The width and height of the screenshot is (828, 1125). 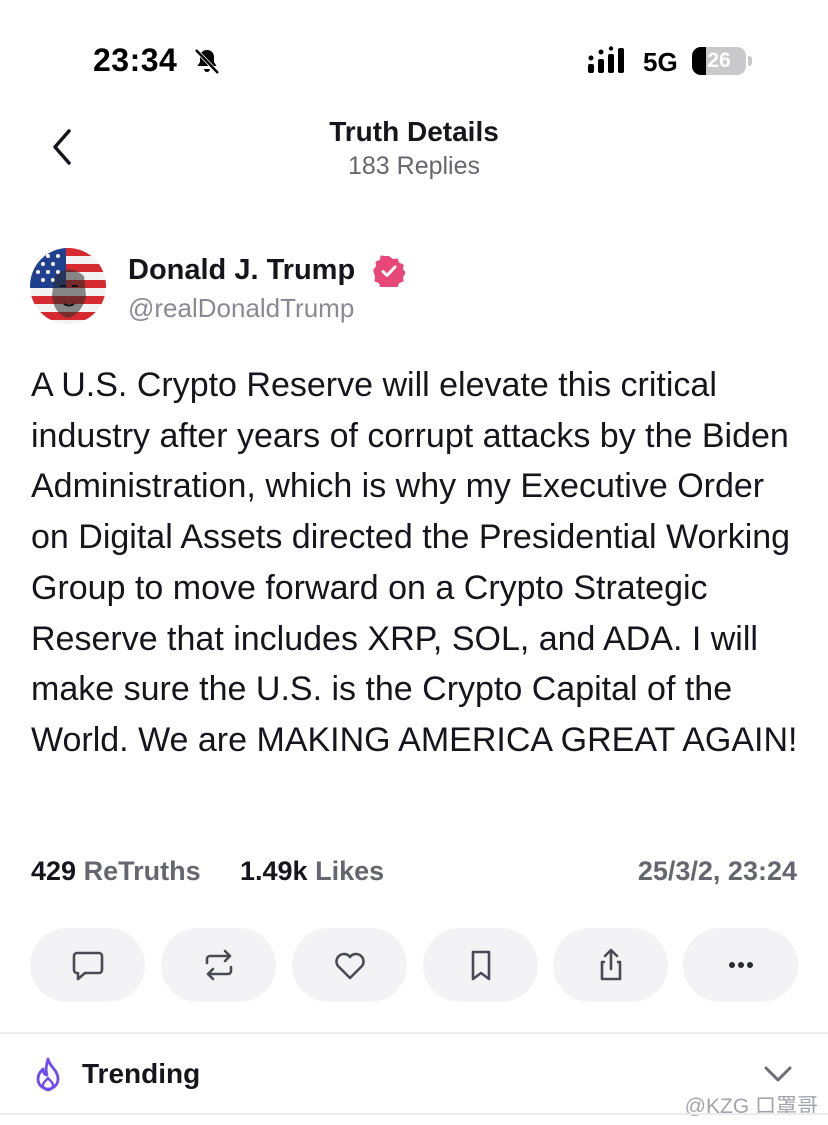 What do you see at coordinates (414, 1114) in the screenshot?
I see `bottom-divider` at bounding box center [414, 1114].